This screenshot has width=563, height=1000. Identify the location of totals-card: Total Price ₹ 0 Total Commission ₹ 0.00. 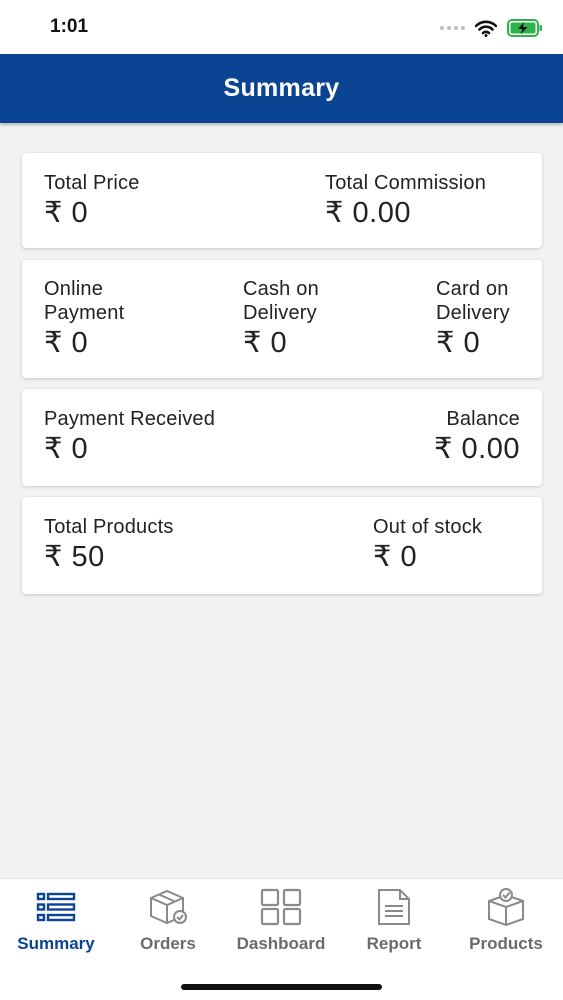
(282, 200).